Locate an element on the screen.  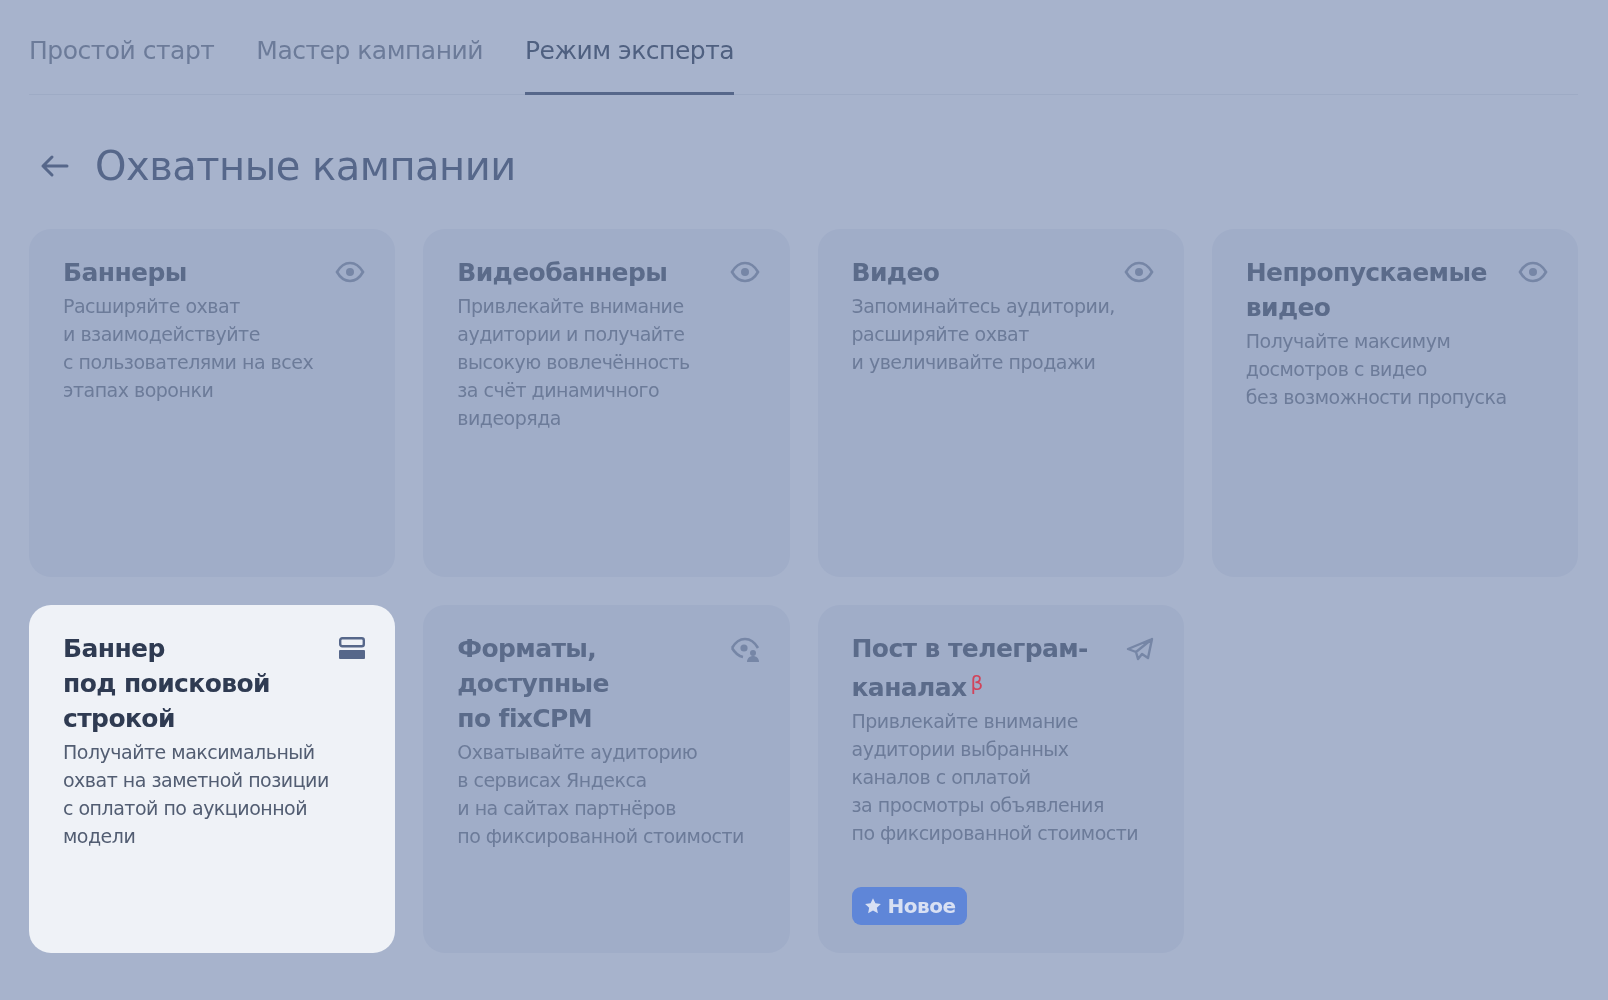
new-badge: Новое is located at coordinates (909, 906).